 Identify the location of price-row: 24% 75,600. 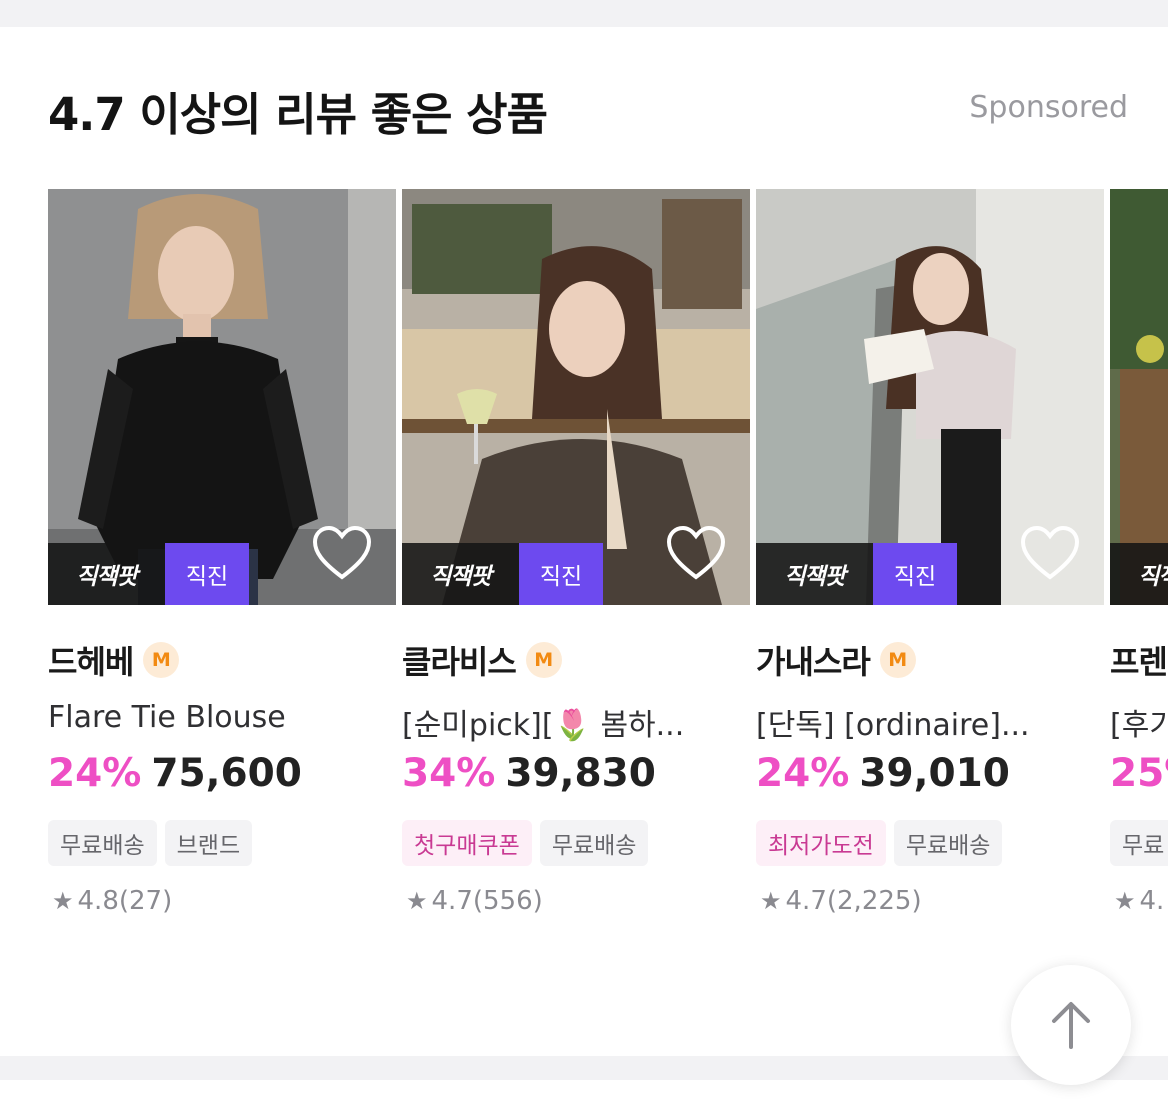
(175, 773).